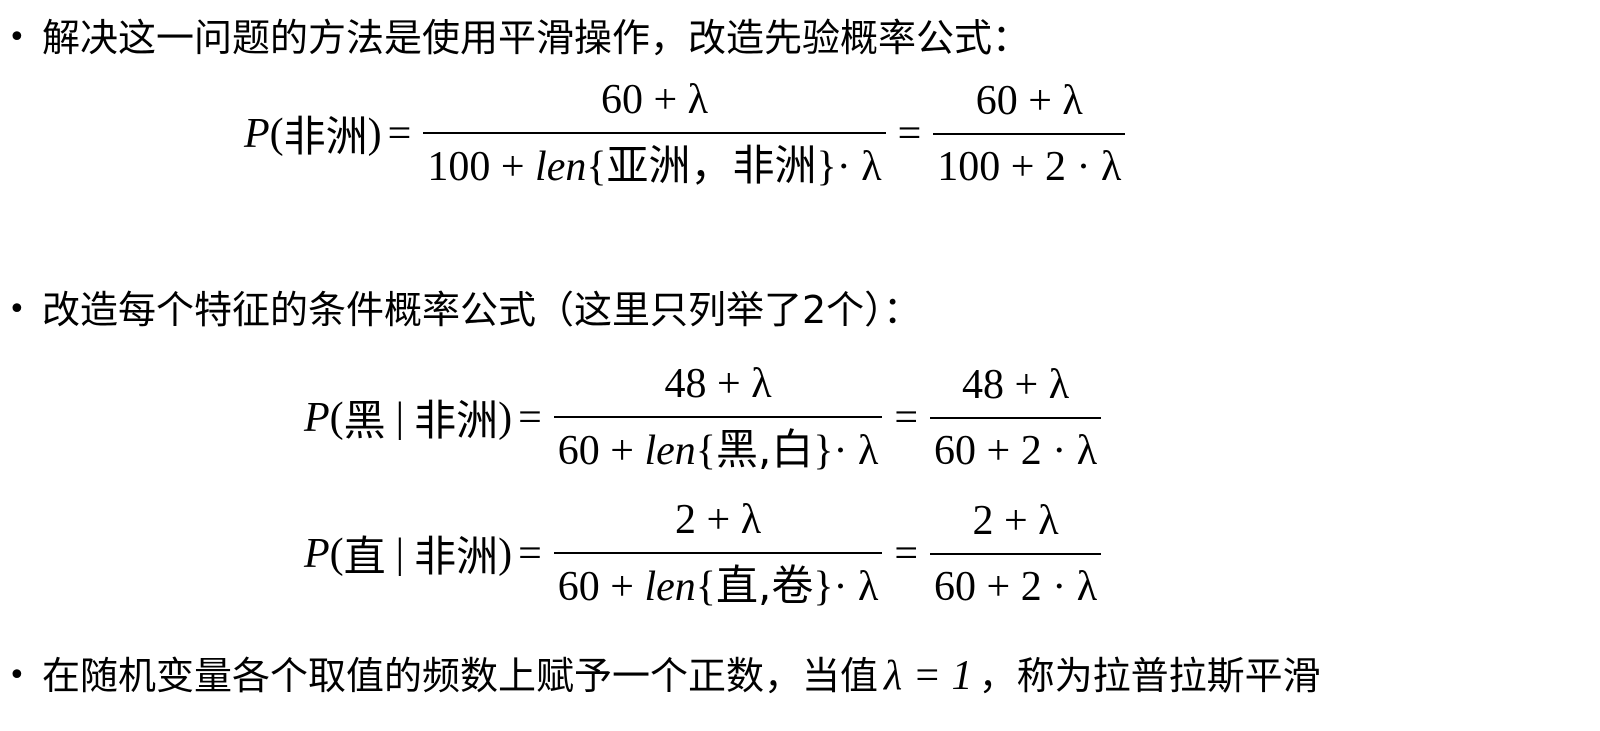 The height and width of the screenshot is (731, 1600). I want to click on bullet-2: • 改造每个特征的条件概率公式（这里只列举了2个）：, so click(464, 310).